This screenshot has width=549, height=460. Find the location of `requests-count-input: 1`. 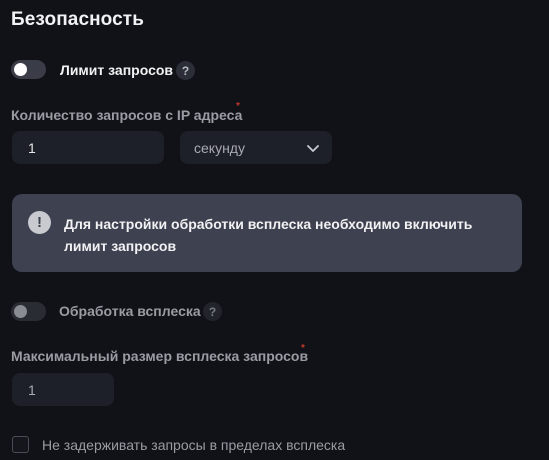

requests-count-input: 1 is located at coordinates (88, 147).